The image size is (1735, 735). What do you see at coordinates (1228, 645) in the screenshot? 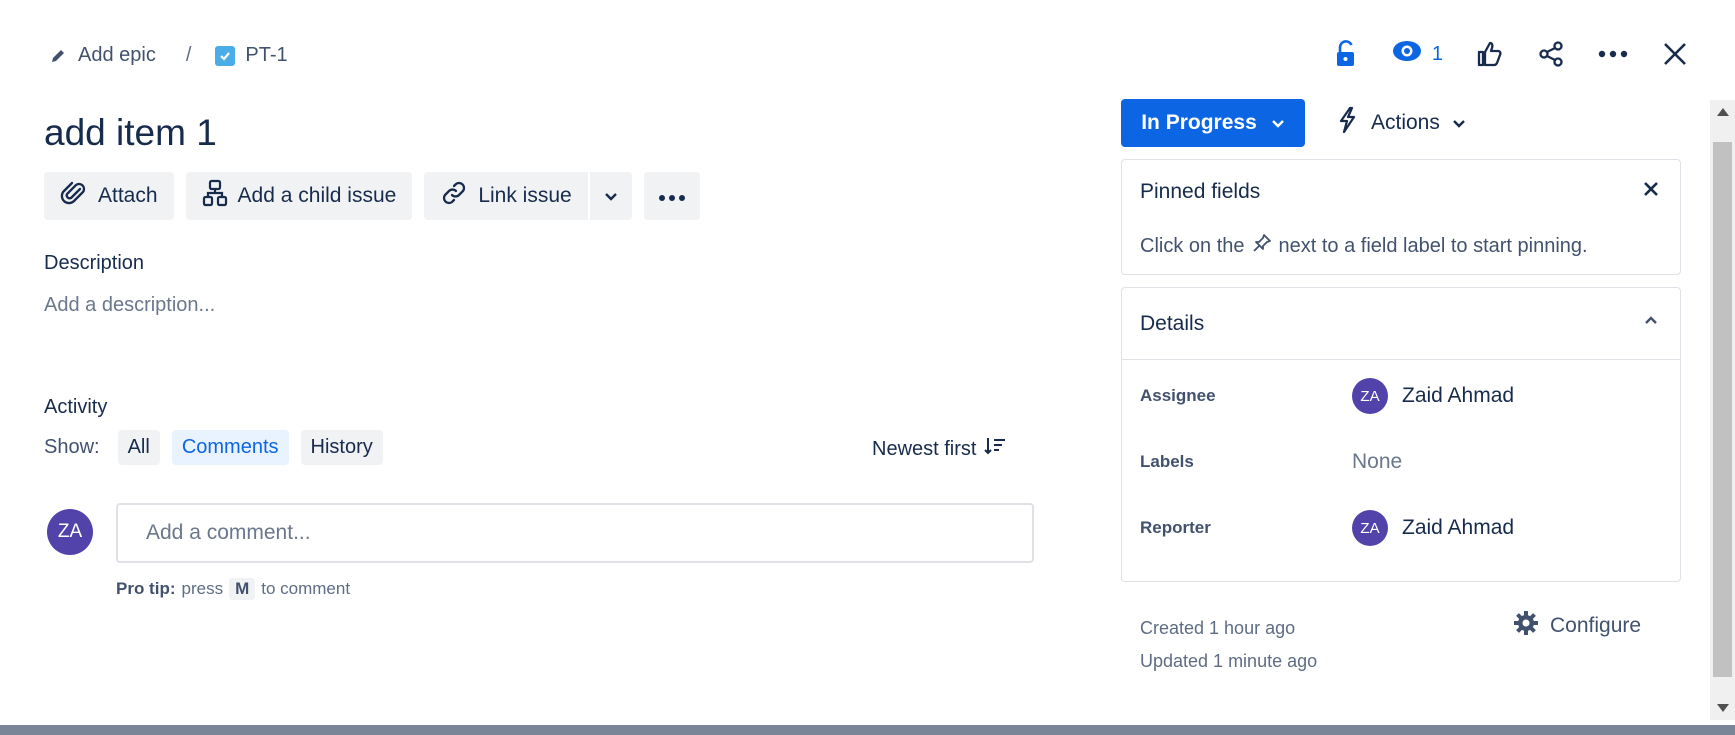
I see `issue-meta: Created 1 hour ago Updated 1 minute ago` at bounding box center [1228, 645].